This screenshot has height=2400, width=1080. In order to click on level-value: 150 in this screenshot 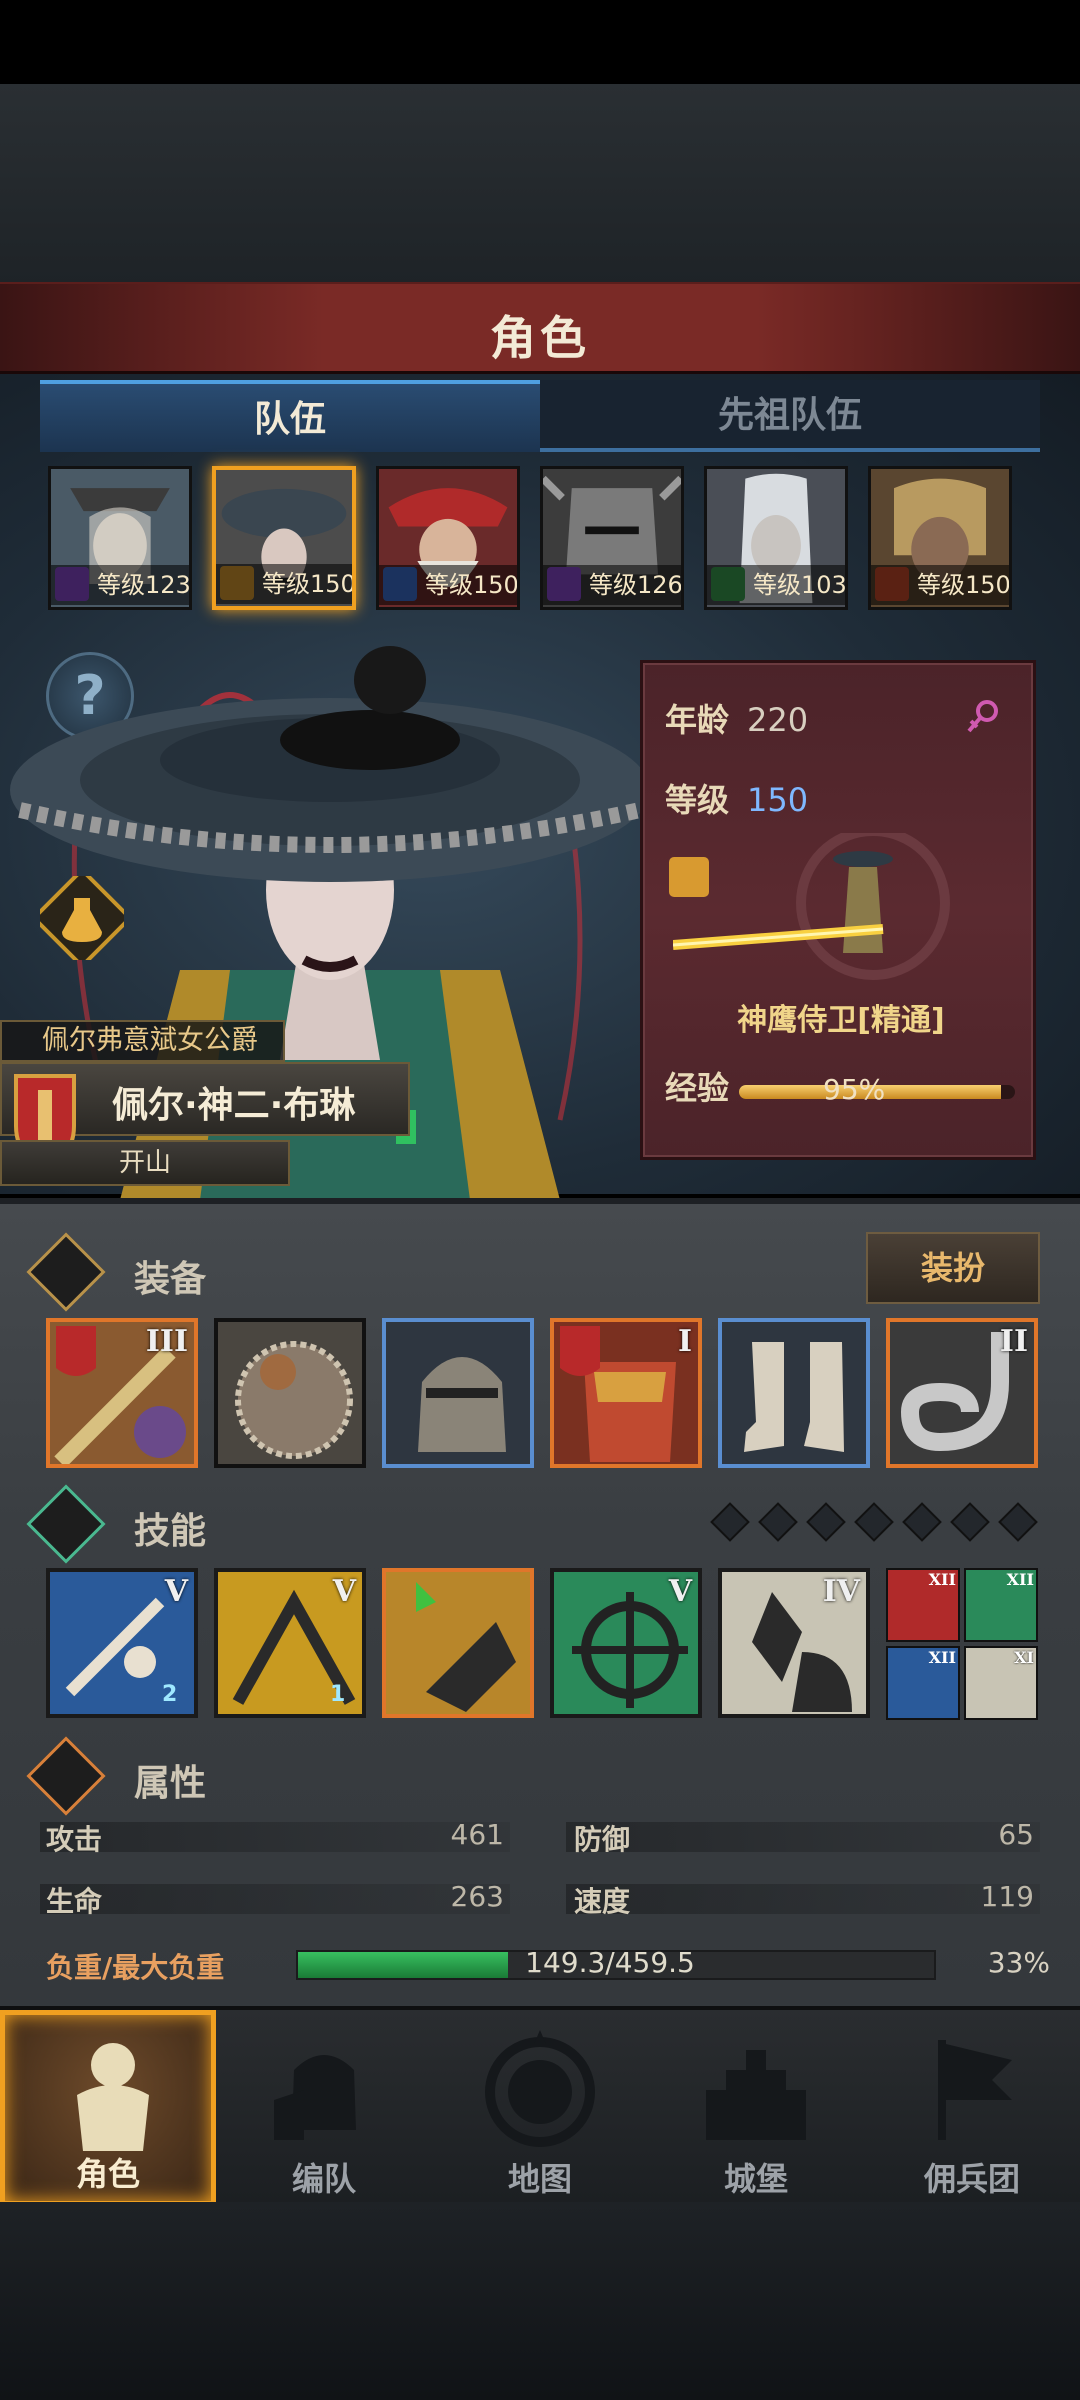, I will do `click(778, 800)`.